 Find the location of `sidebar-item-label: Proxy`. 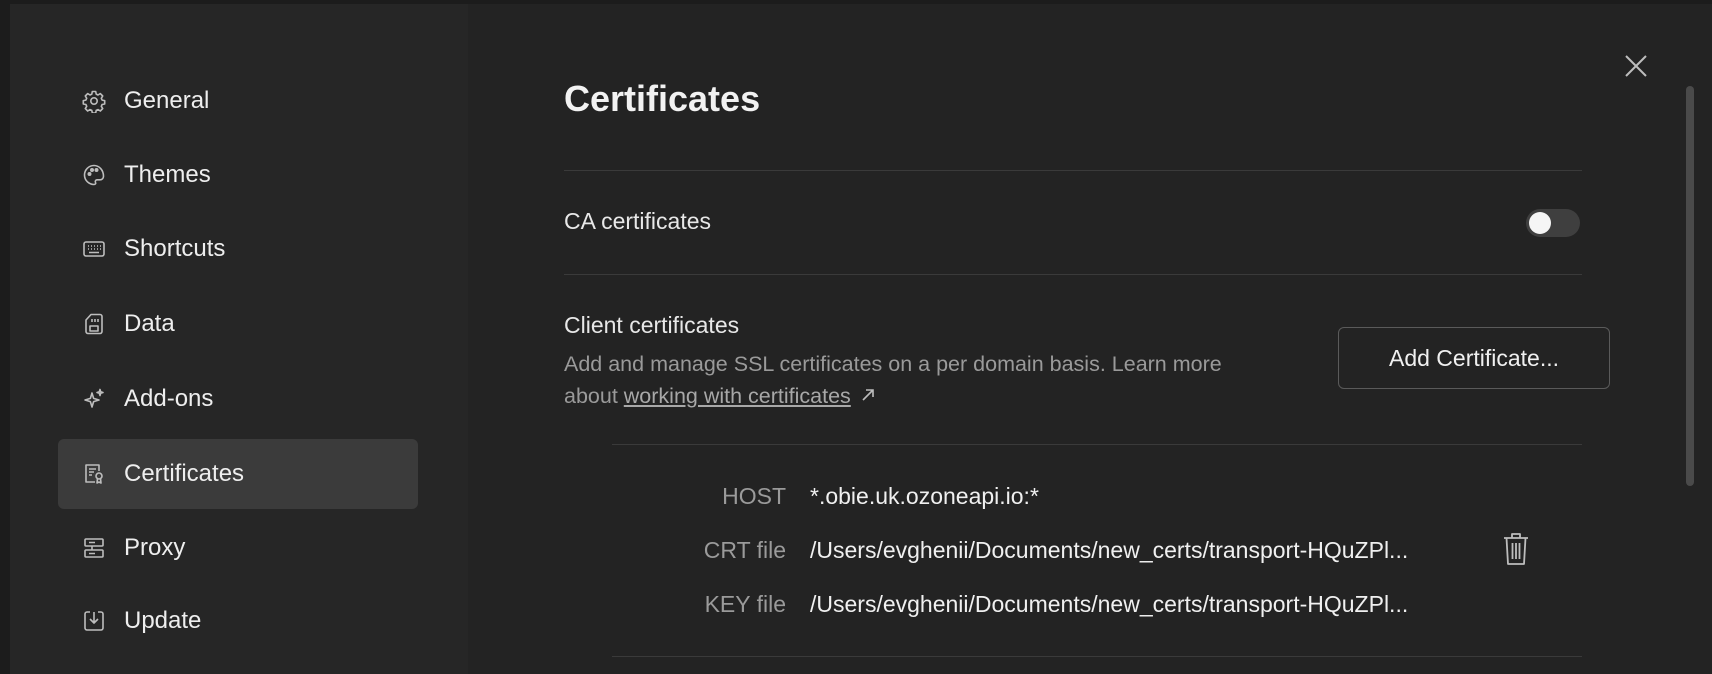

sidebar-item-label: Proxy is located at coordinates (155, 547).